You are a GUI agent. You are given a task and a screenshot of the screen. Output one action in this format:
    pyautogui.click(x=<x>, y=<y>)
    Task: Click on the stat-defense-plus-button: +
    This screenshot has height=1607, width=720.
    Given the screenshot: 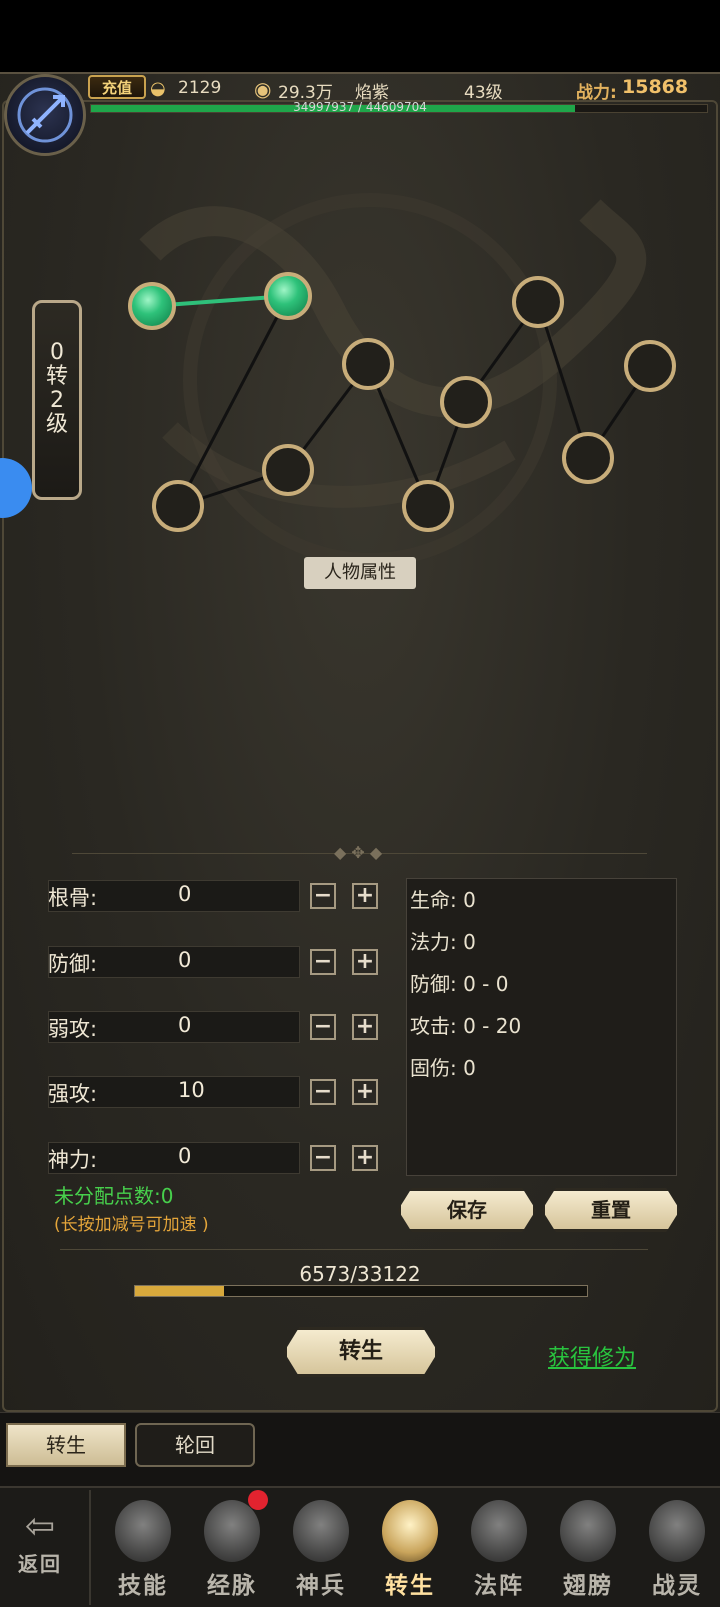 What is the action you would take?
    pyautogui.click(x=365, y=962)
    